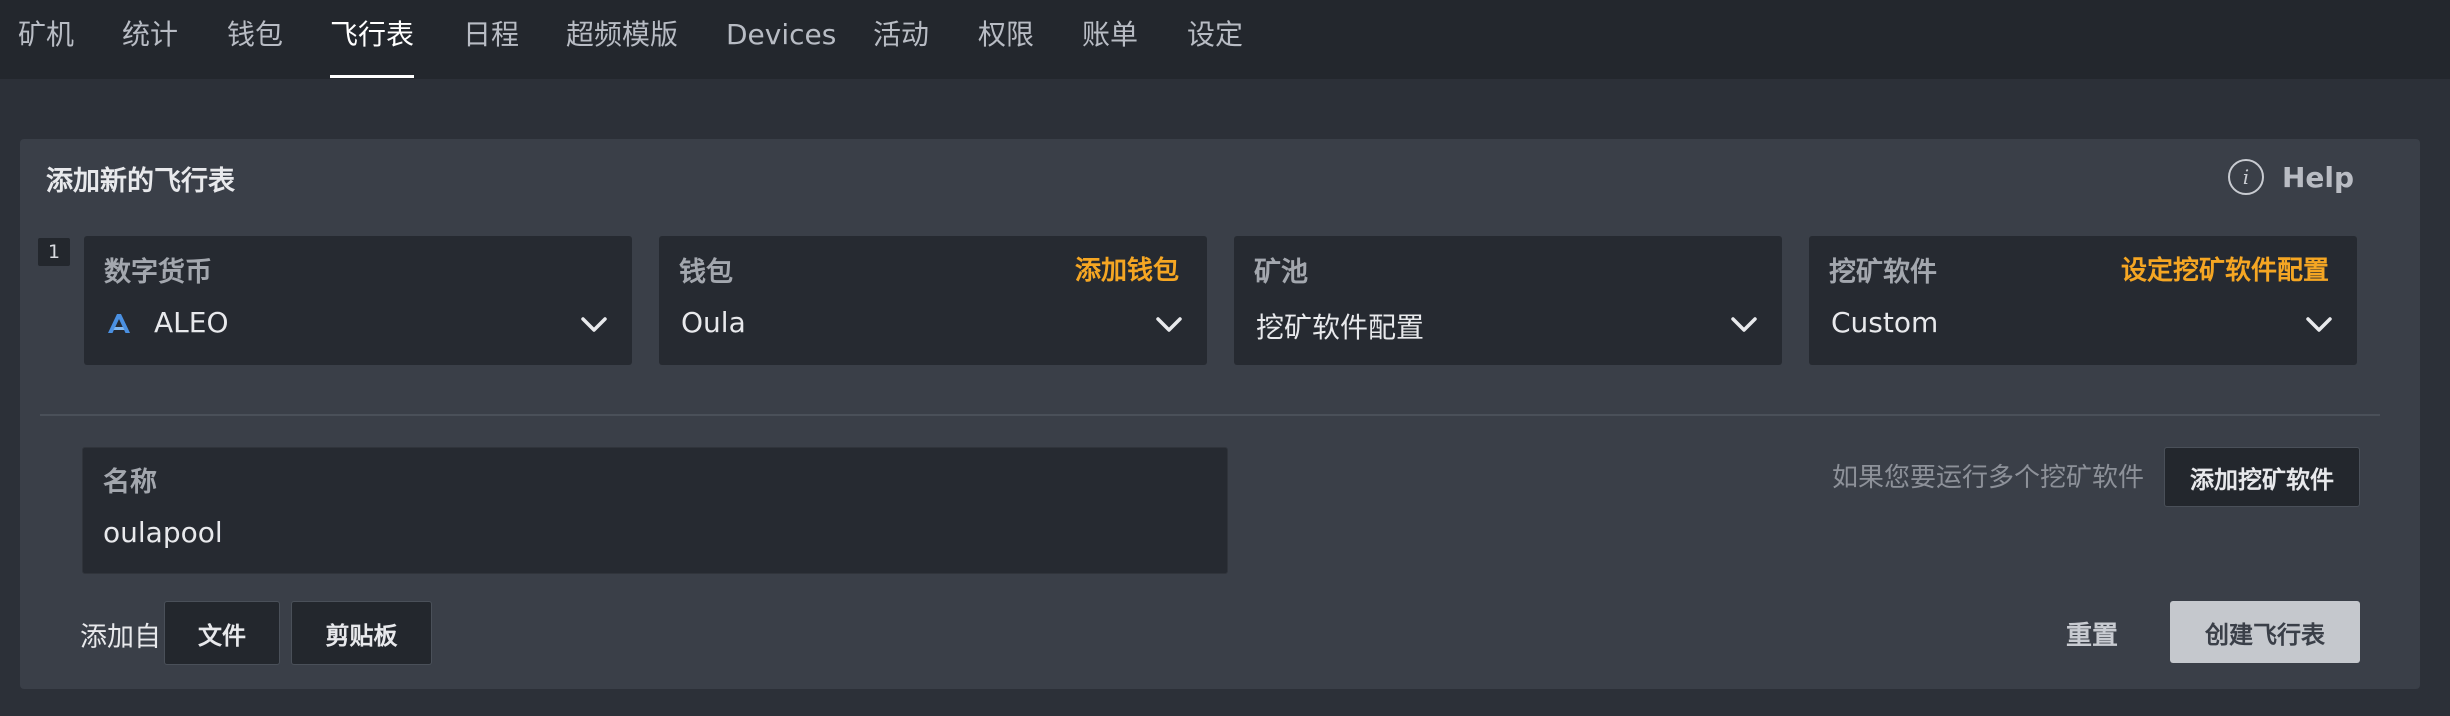 This screenshot has height=716, width=2450. What do you see at coordinates (2265, 632) in the screenshot?
I see `create-flight-sheet-button: 创建飞行表` at bounding box center [2265, 632].